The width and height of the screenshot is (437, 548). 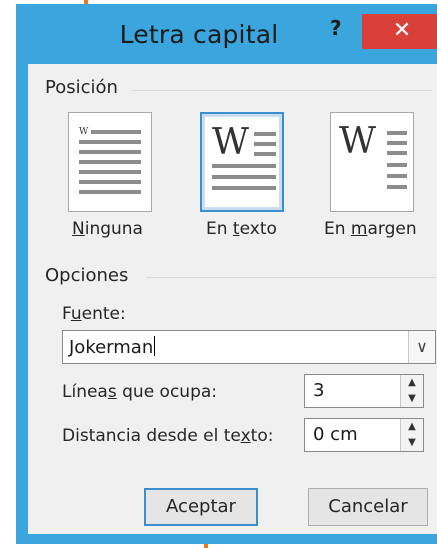 I want to click on distance-spinner: 0 cm ▲ ▼, so click(x=364, y=435).